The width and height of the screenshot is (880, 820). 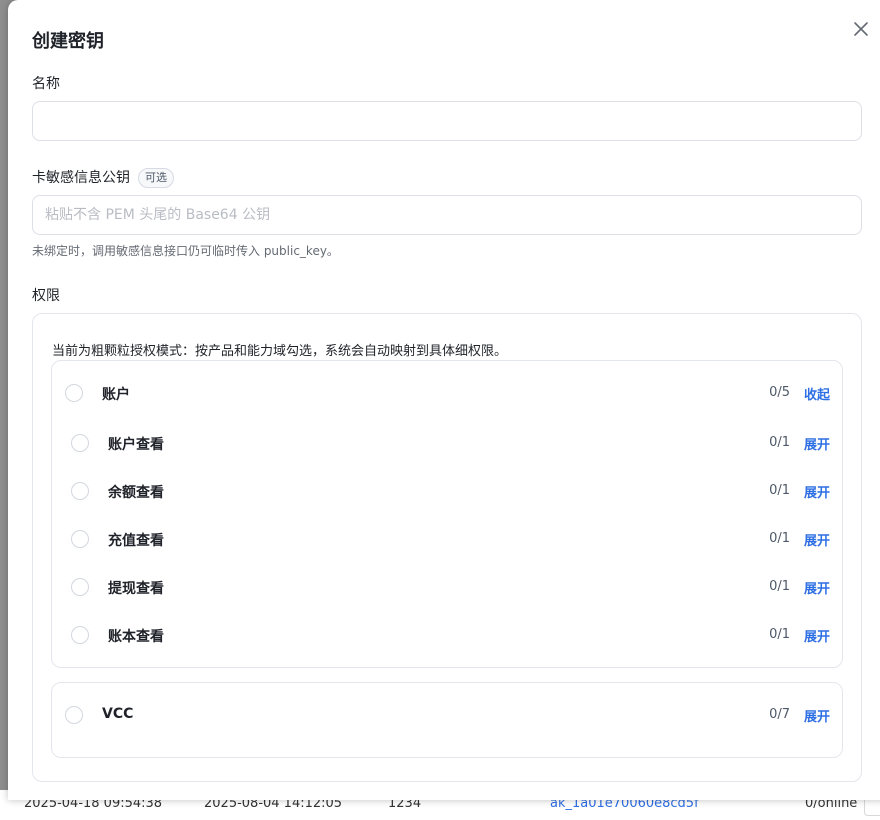 What do you see at coordinates (81, 178) in the screenshot?
I see `public-key-label: 卡敏感信息公钥` at bounding box center [81, 178].